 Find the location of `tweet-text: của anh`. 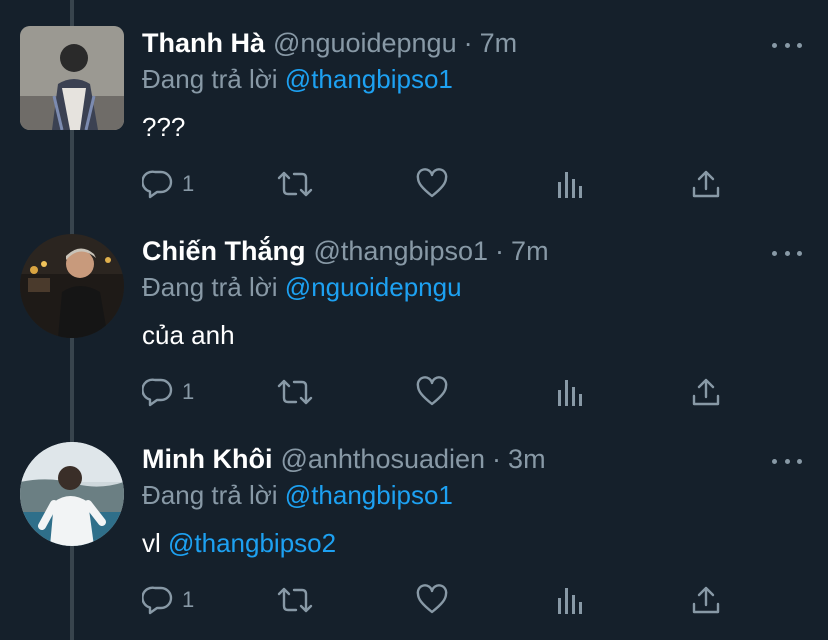

tweet-text: của anh is located at coordinates (188, 335).